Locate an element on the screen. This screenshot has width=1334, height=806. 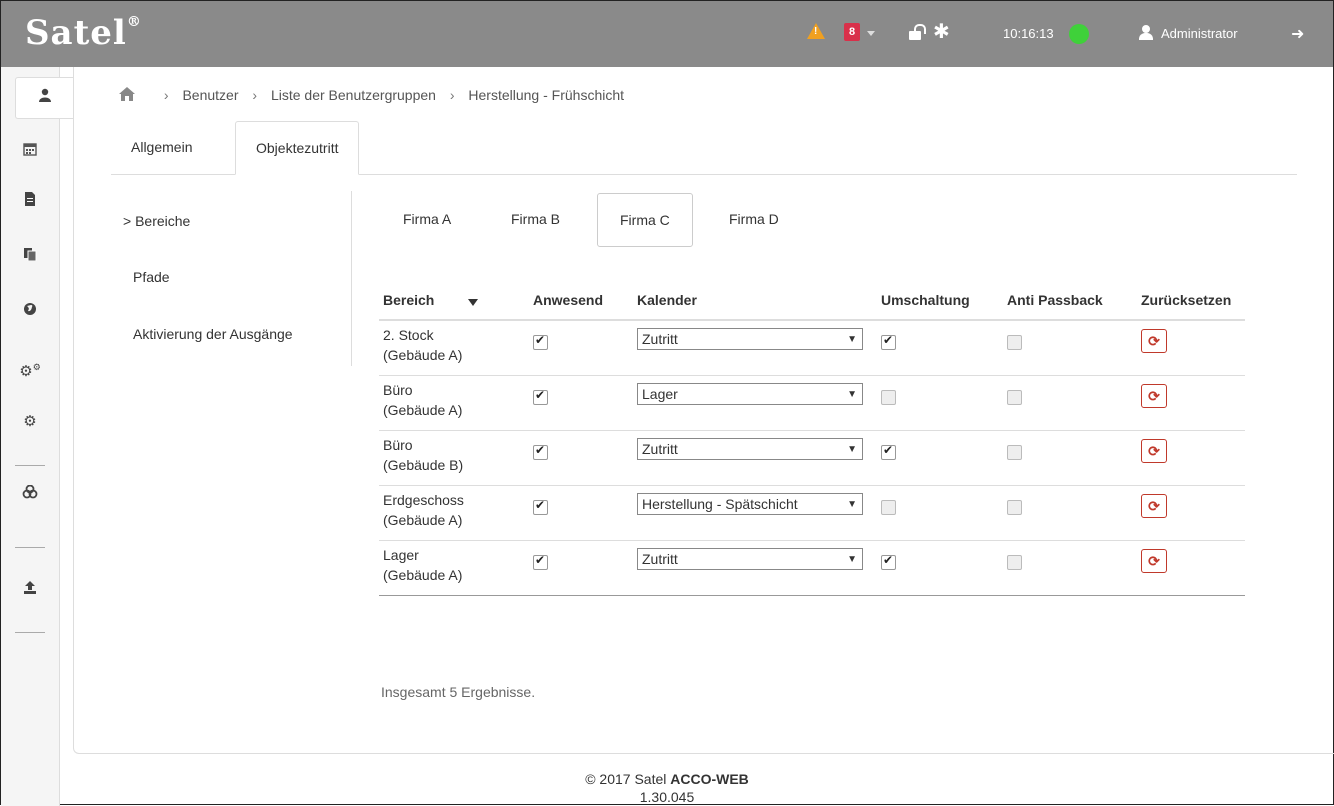
subnav-item-outputs: Aktivierung der Ausgänge is located at coordinates (213, 334).